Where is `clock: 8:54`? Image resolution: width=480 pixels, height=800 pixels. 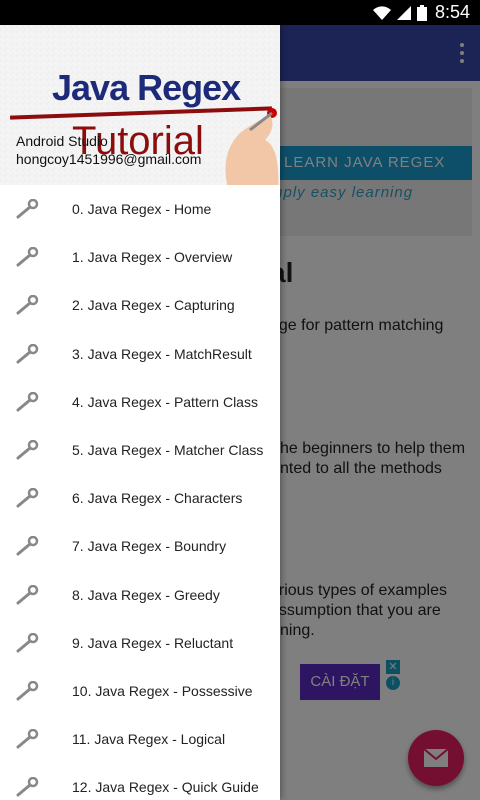
clock: 8:54 is located at coordinates (452, 12).